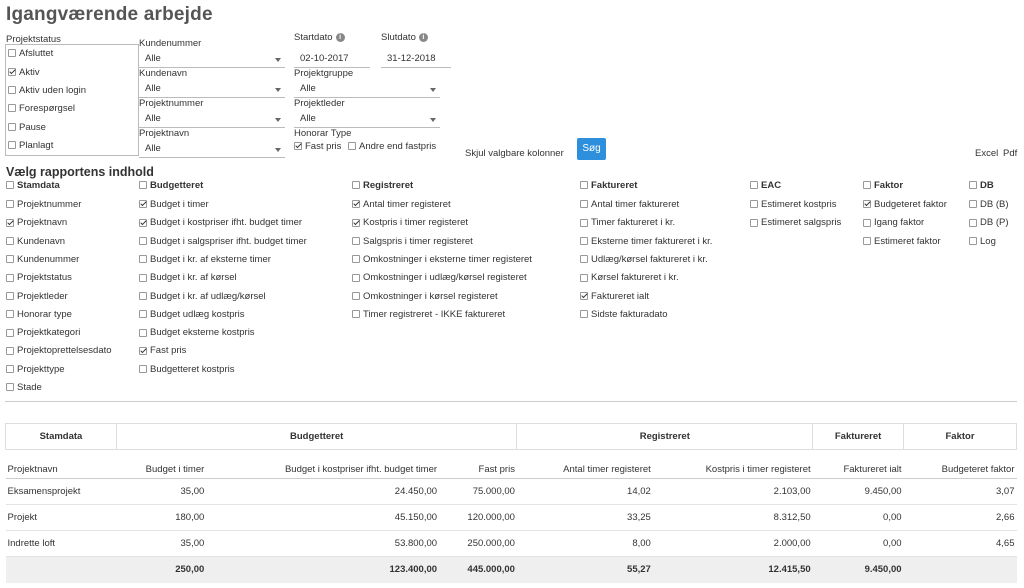  I want to click on report-option: Projektnummer, so click(43, 204).